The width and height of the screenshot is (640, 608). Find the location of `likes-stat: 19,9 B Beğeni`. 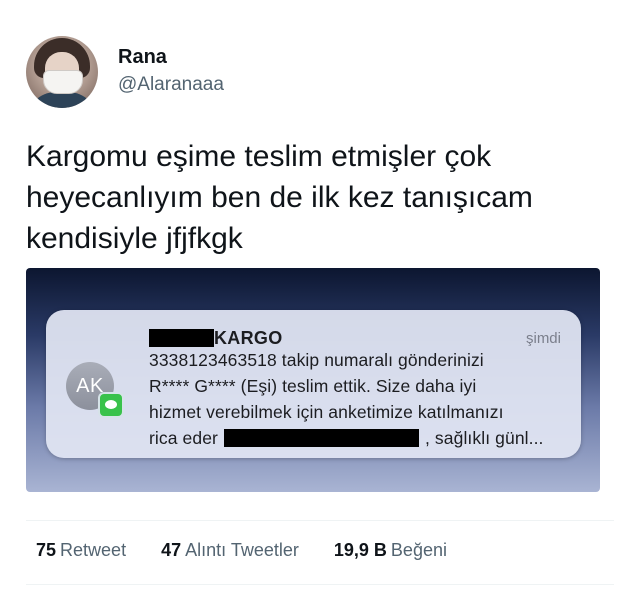

likes-stat: 19,9 B Beğeni is located at coordinates (390, 550).